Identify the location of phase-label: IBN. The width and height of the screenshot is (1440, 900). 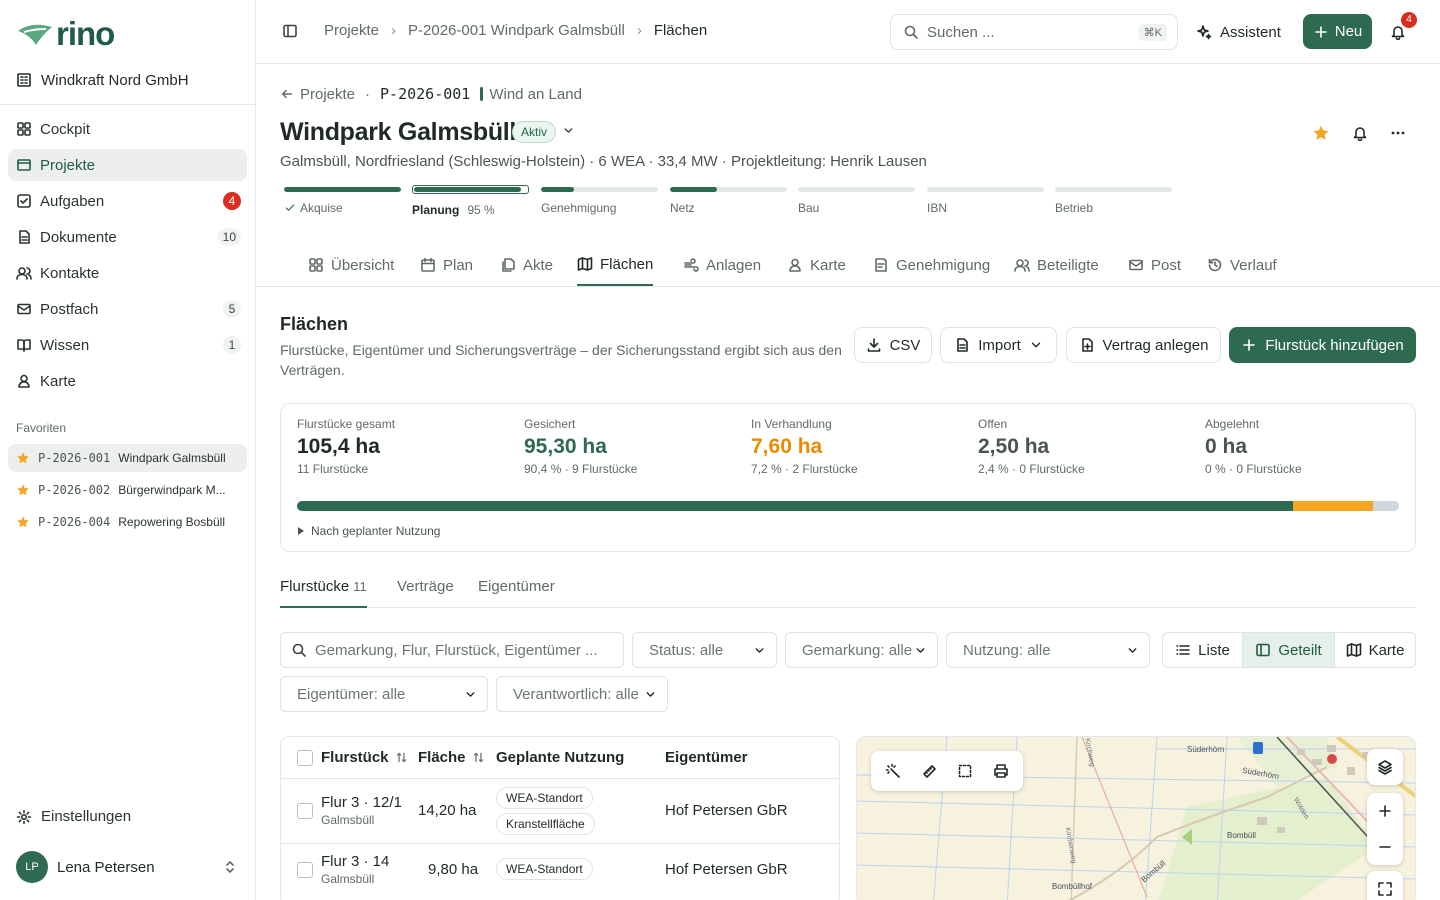
(937, 208).